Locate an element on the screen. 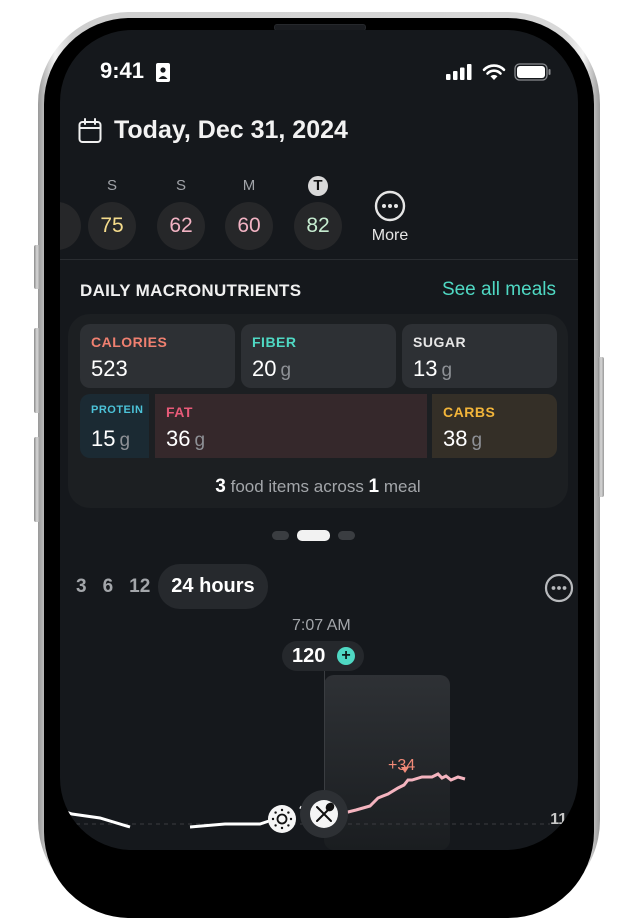 The height and width of the screenshot is (918, 640). see-all-meals-link: See all meals is located at coordinates (499, 290).